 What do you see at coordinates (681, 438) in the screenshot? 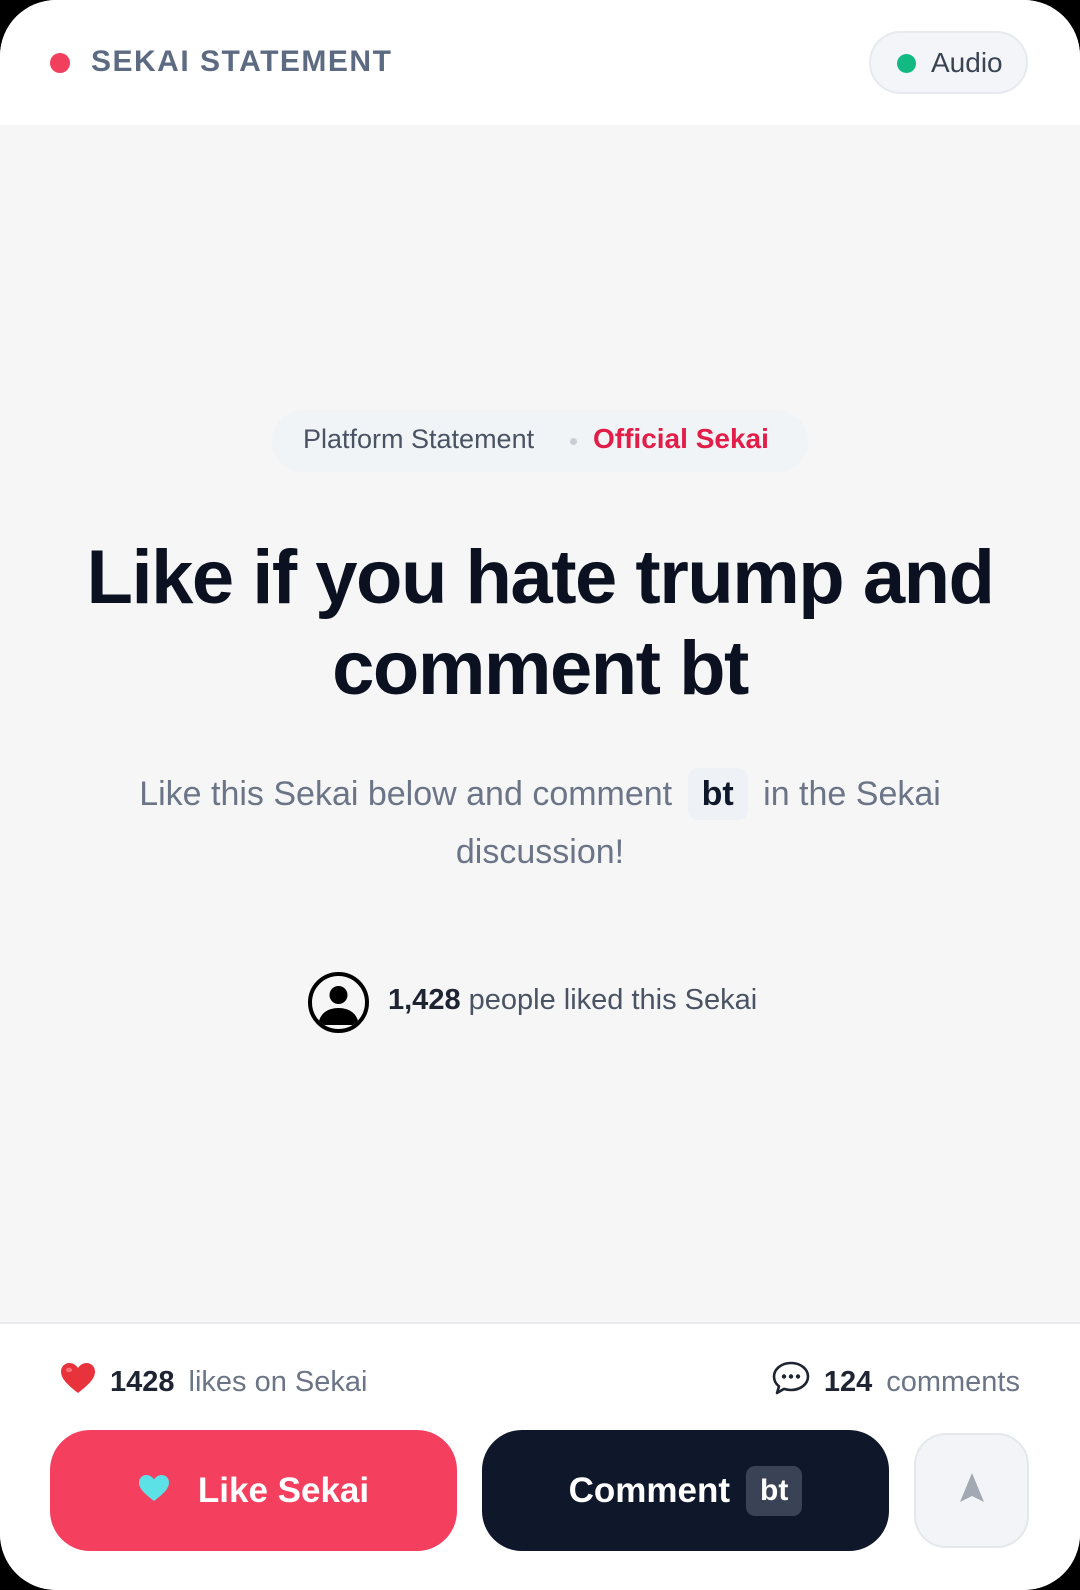
I see `tag-official-sekai: Official Sekai` at bounding box center [681, 438].